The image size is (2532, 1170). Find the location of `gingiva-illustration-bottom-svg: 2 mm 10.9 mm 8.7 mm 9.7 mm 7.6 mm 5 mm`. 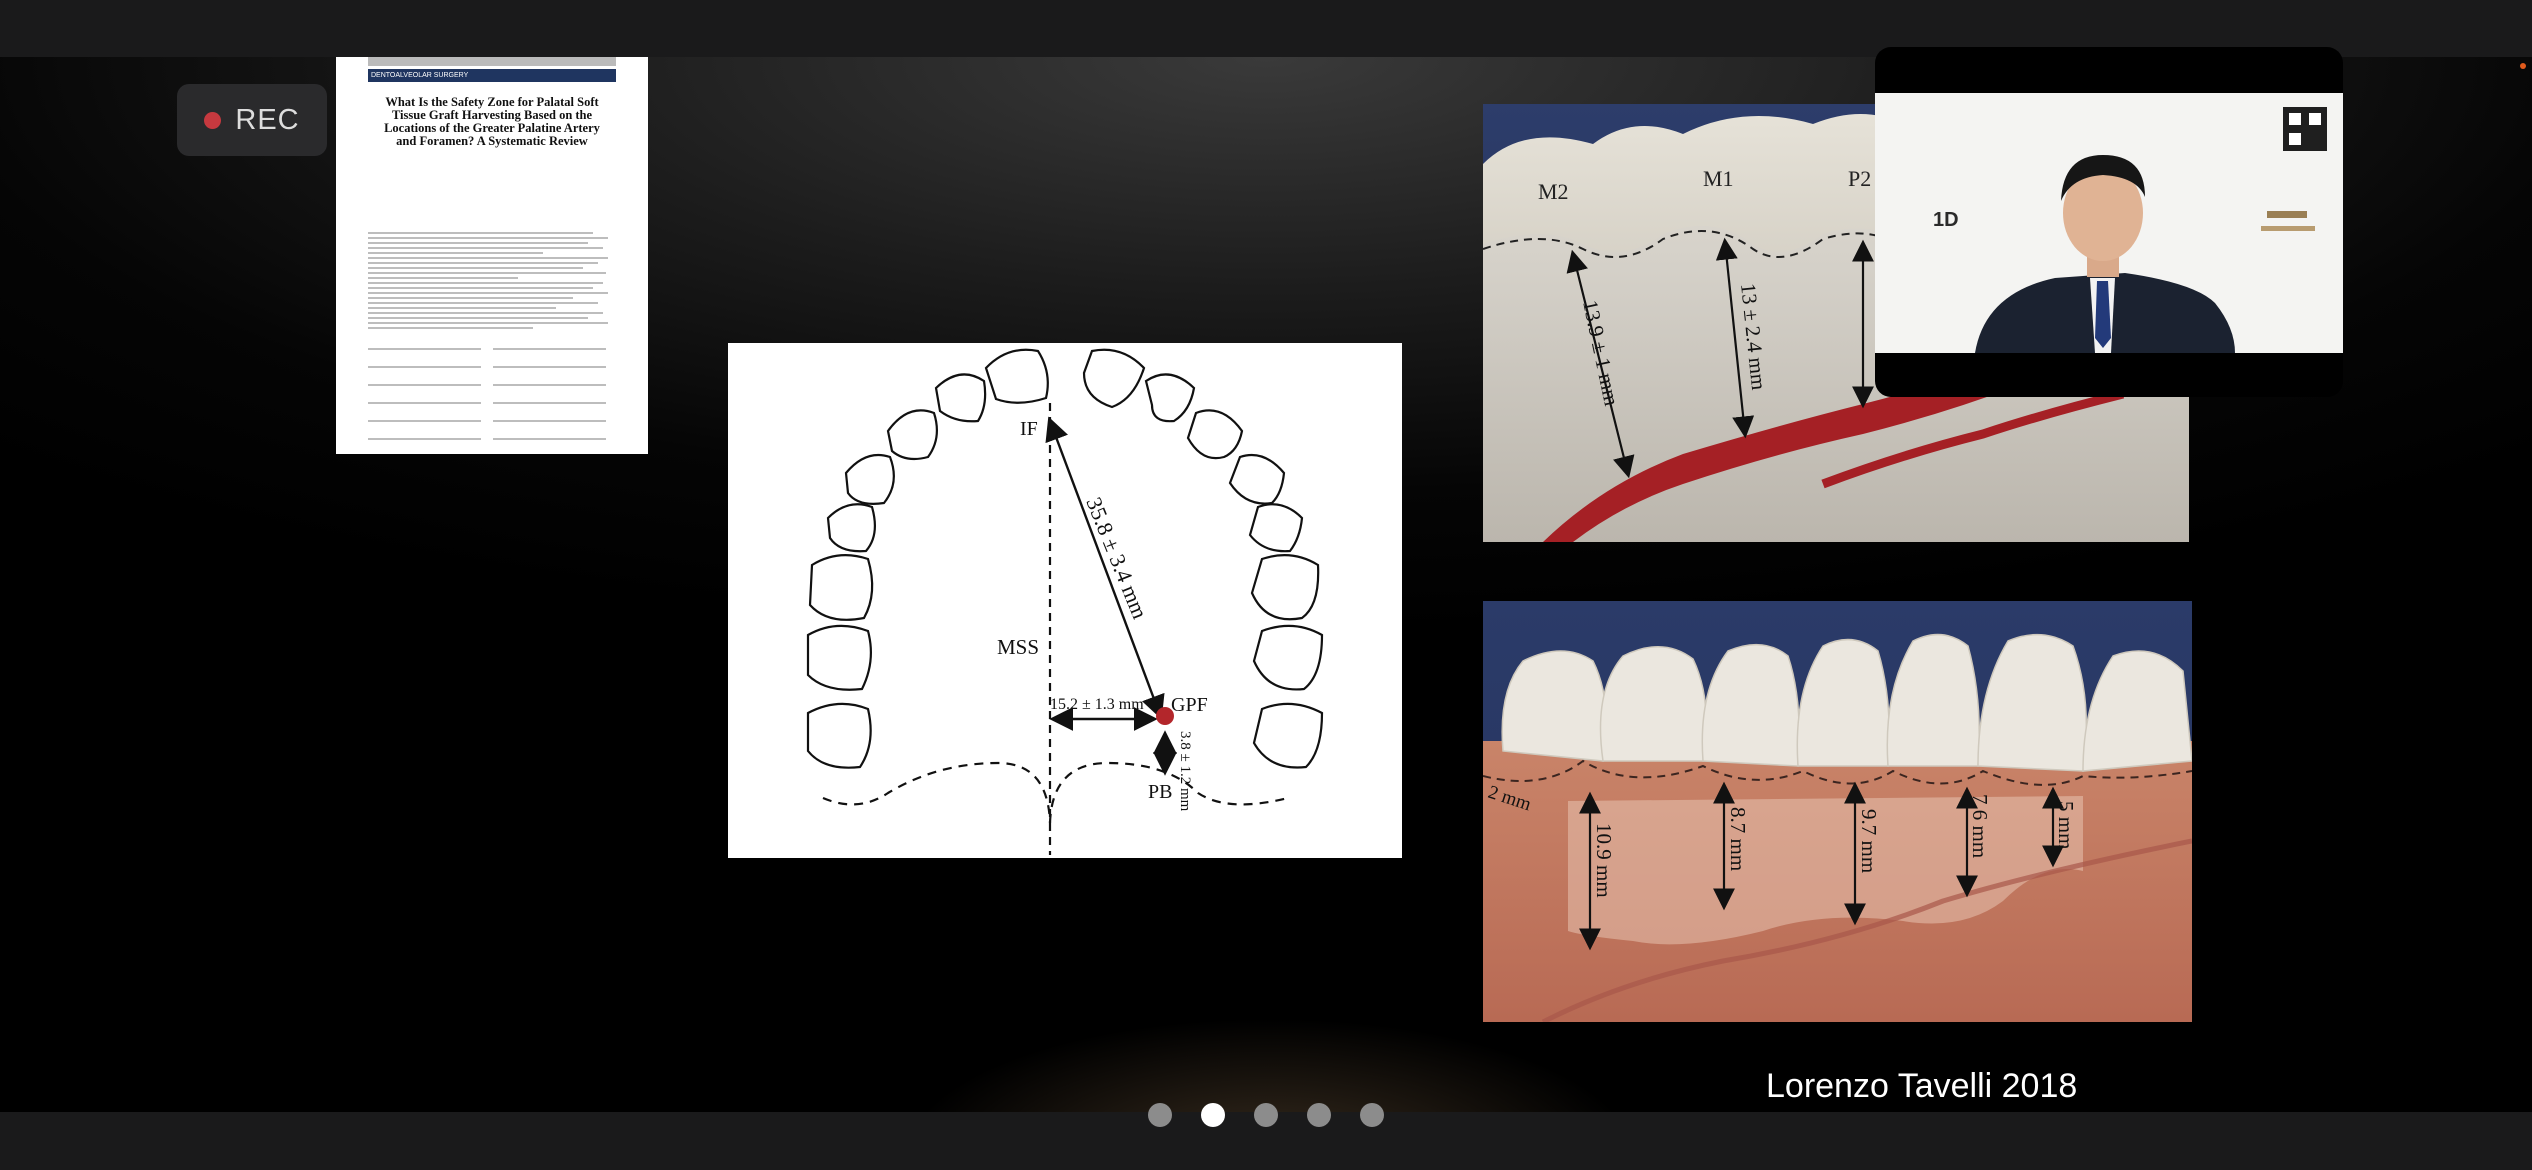

gingiva-illustration-bottom-svg: 2 mm 10.9 mm 8.7 mm 9.7 mm 7.6 mm 5 mm is located at coordinates (1837, 811).